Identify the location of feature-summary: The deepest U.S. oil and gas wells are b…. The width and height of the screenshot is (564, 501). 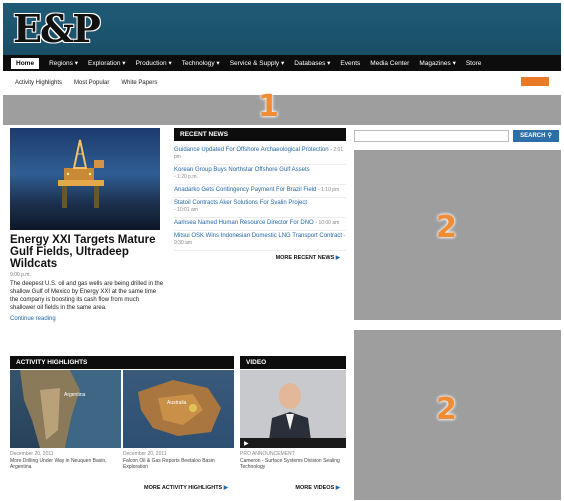
(87, 296).